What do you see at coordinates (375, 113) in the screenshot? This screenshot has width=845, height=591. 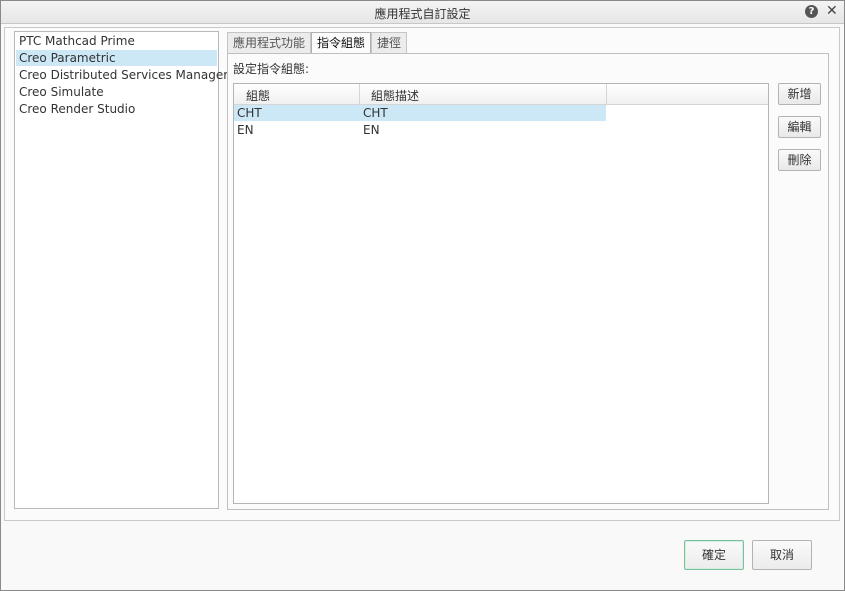 I see `description-cell: CHT` at bounding box center [375, 113].